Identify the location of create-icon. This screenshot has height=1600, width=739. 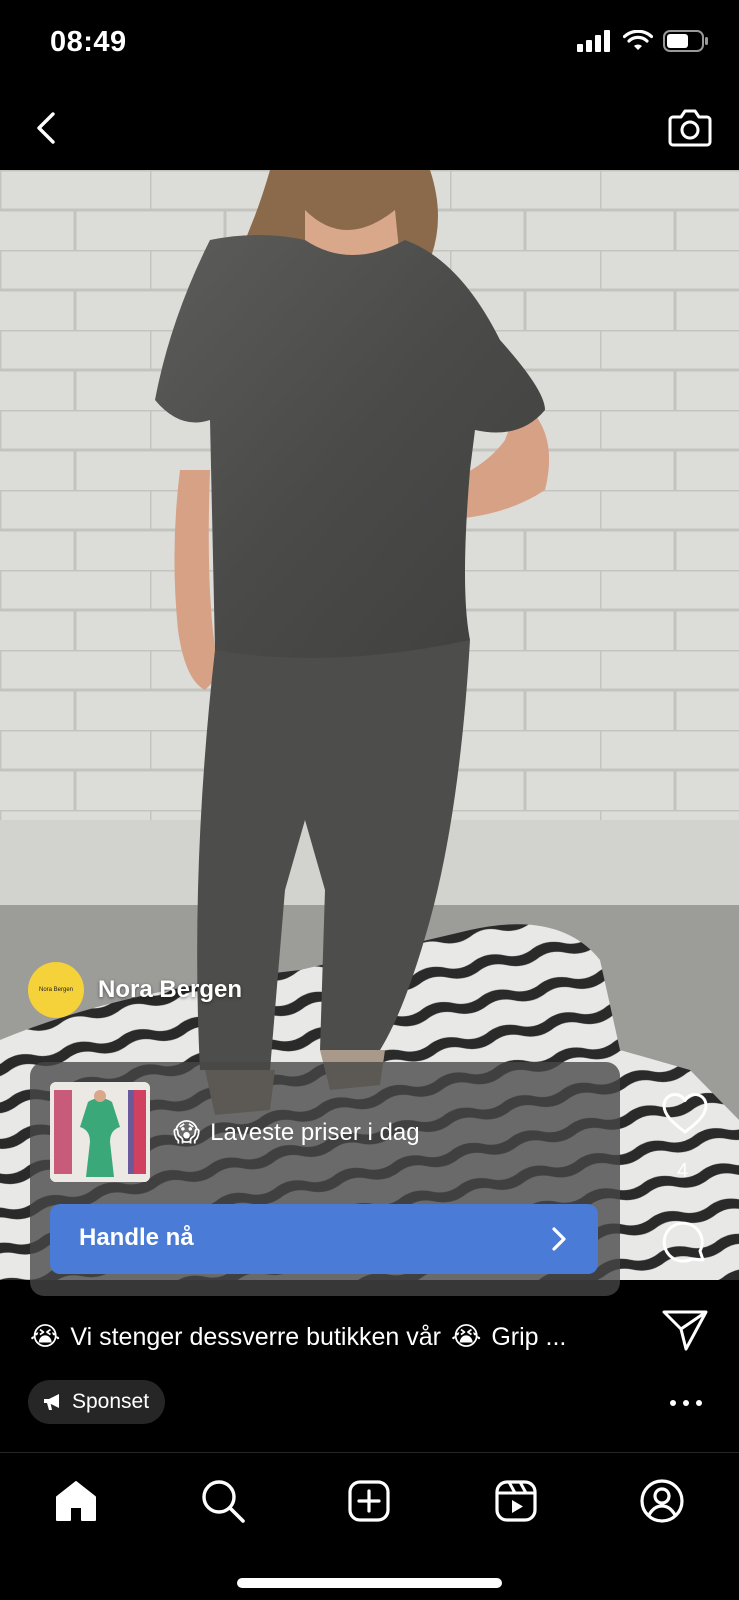
(369, 1501).